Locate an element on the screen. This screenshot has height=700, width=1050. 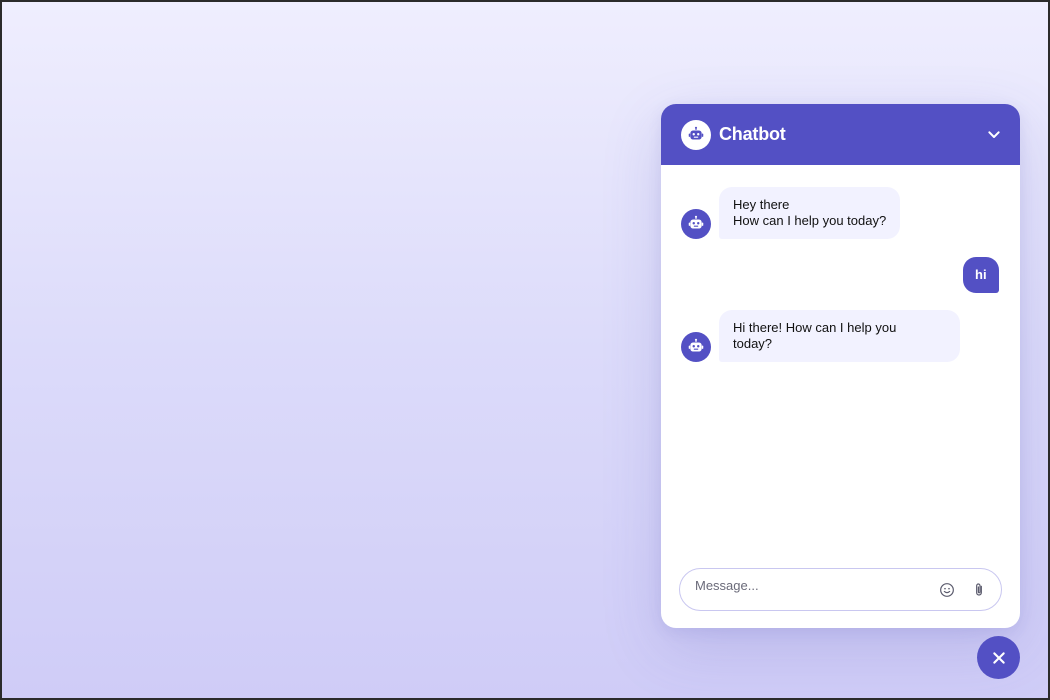
message-line: today? is located at coordinates (753, 343).